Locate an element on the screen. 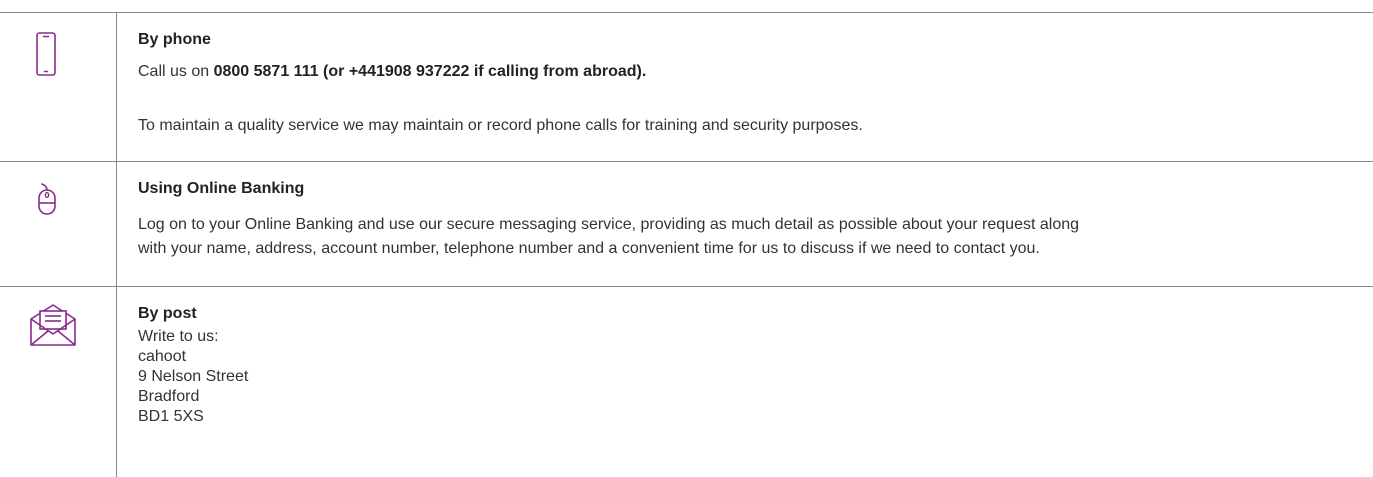 The image size is (1373, 477). mobile-phone-icon is located at coordinates (46, 54).